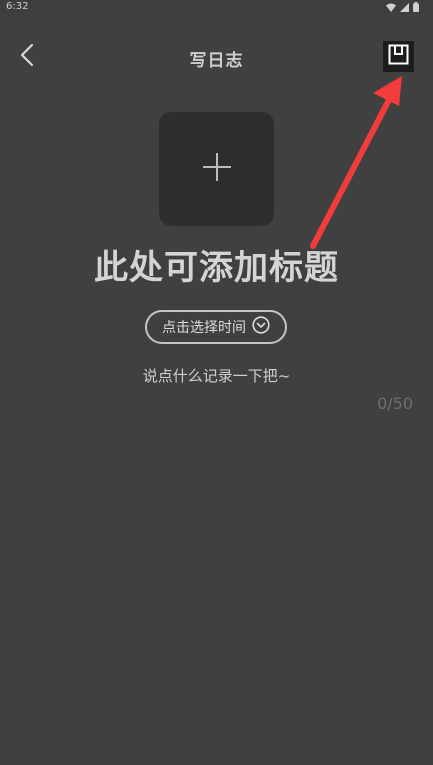  What do you see at coordinates (216, 264) in the screenshot?
I see `title-input: 此处可添加标题` at bounding box center [216, 264].